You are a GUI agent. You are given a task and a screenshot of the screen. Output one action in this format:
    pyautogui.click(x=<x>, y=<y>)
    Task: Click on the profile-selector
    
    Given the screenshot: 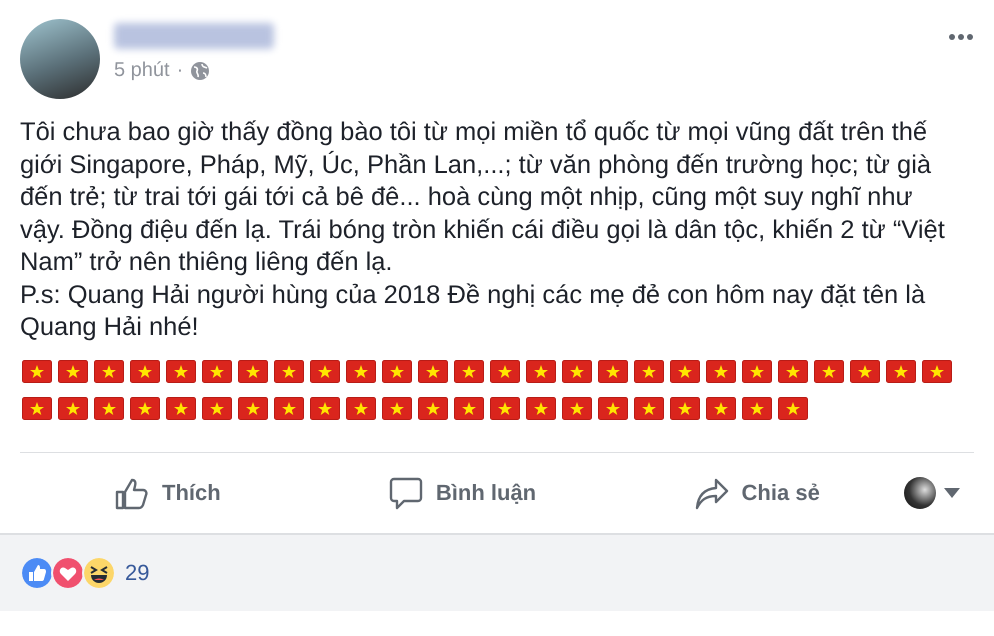 What is the action you would take?
    pyautogui.click(x=932, y=492)
    